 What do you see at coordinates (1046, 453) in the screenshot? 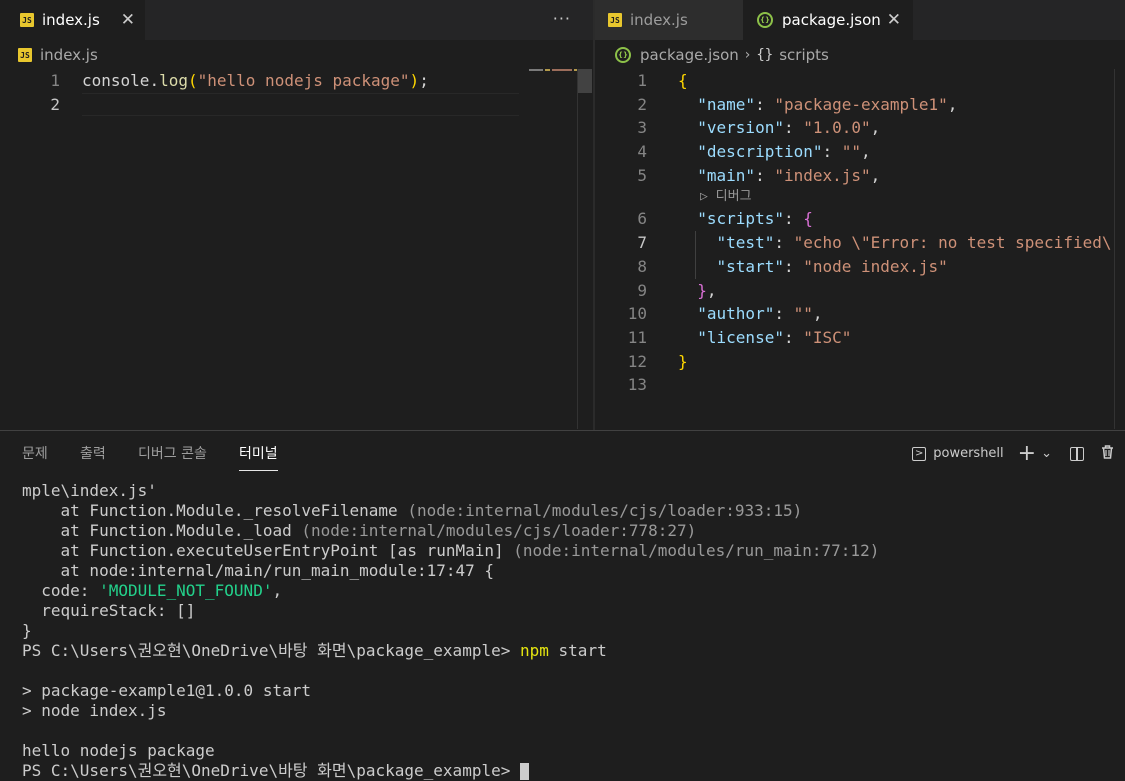
I see `chevron-down-icon: ⌄` at bounding box center [1046, 453].